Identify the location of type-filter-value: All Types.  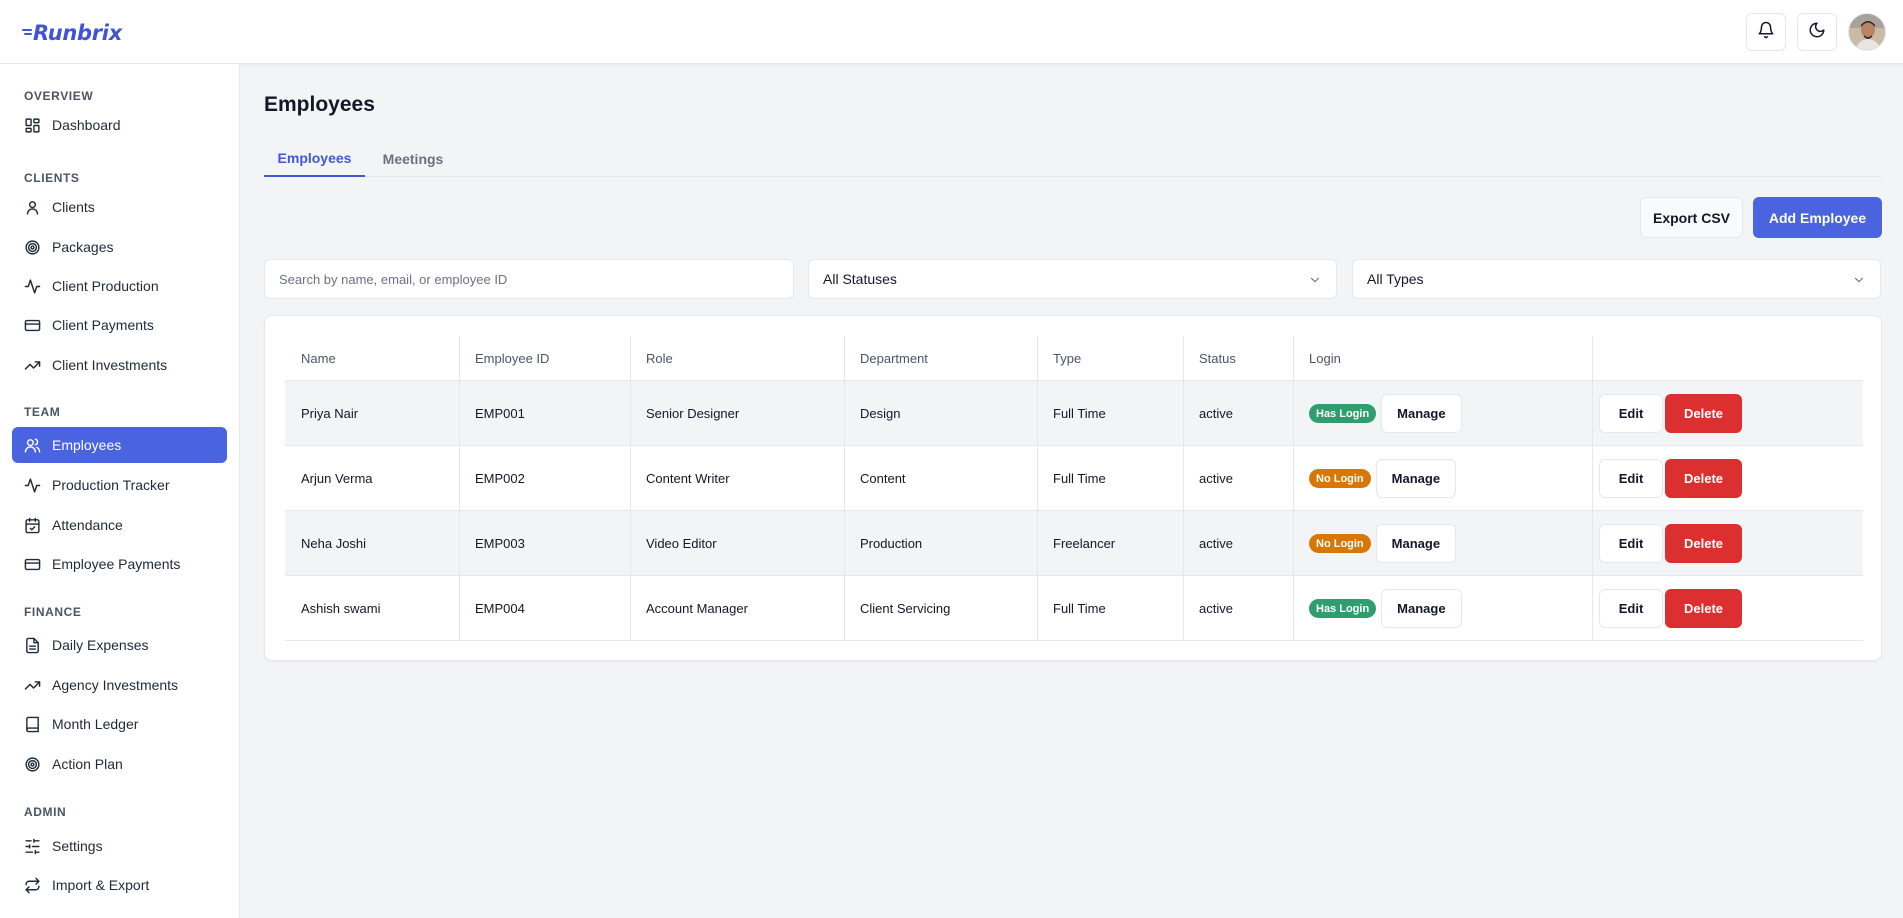
(1395, 279).